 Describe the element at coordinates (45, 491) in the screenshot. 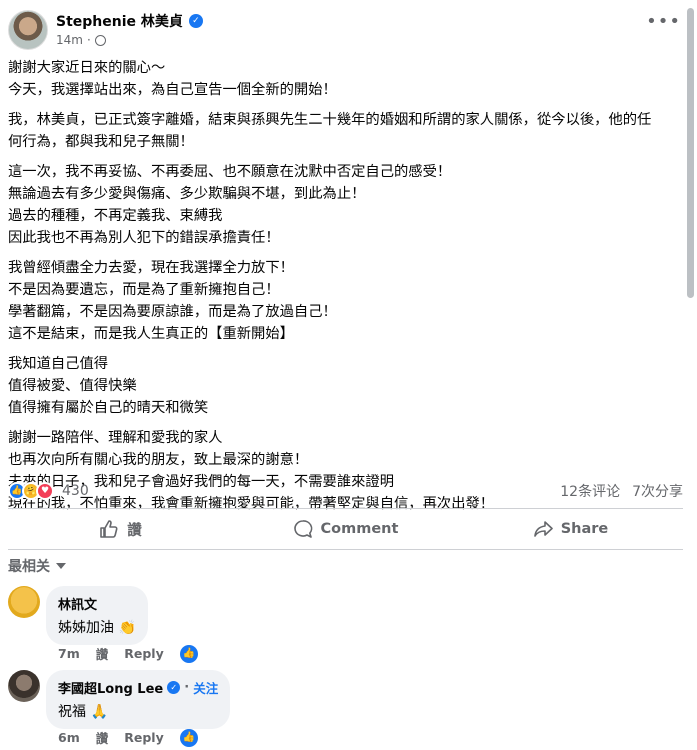

I see `love-reaction-icon: ♥` at that location.